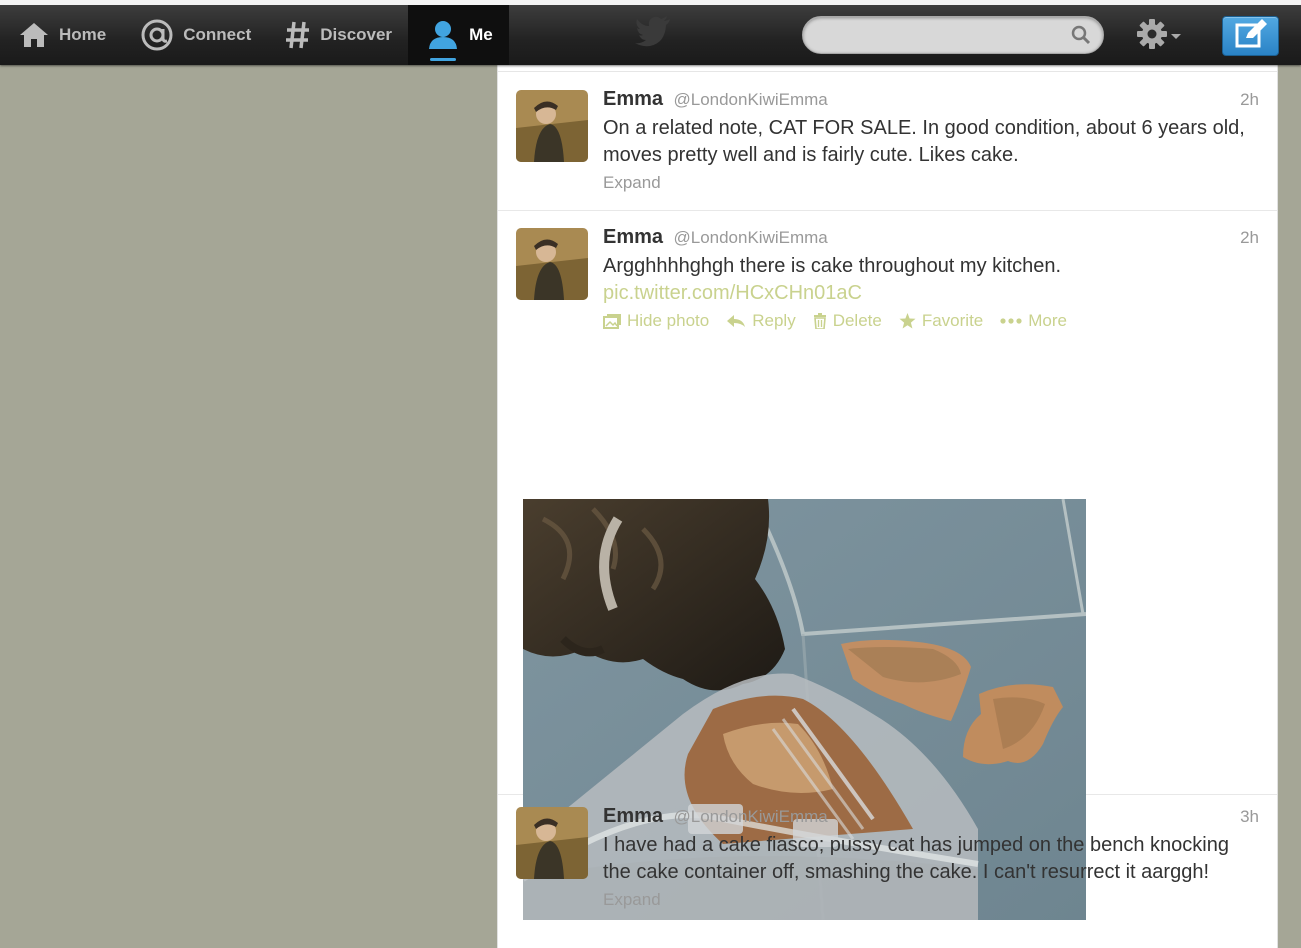 The height and width of the screenshot is (948, 1301). I want to click on at-icon, so click(157, 35).